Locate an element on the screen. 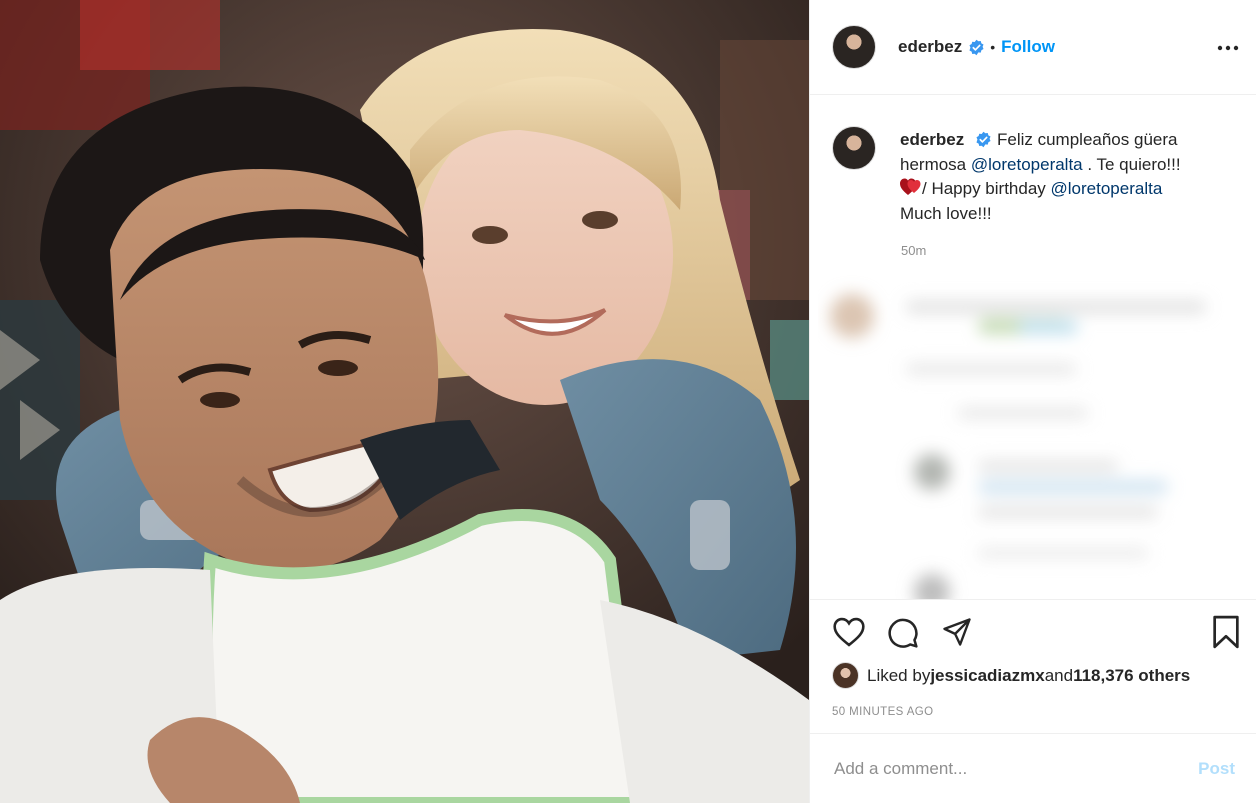 The width and height of the screenshot is (1256, 803). caption-part-4: Much love!!! is located at coordinates (946, 213).